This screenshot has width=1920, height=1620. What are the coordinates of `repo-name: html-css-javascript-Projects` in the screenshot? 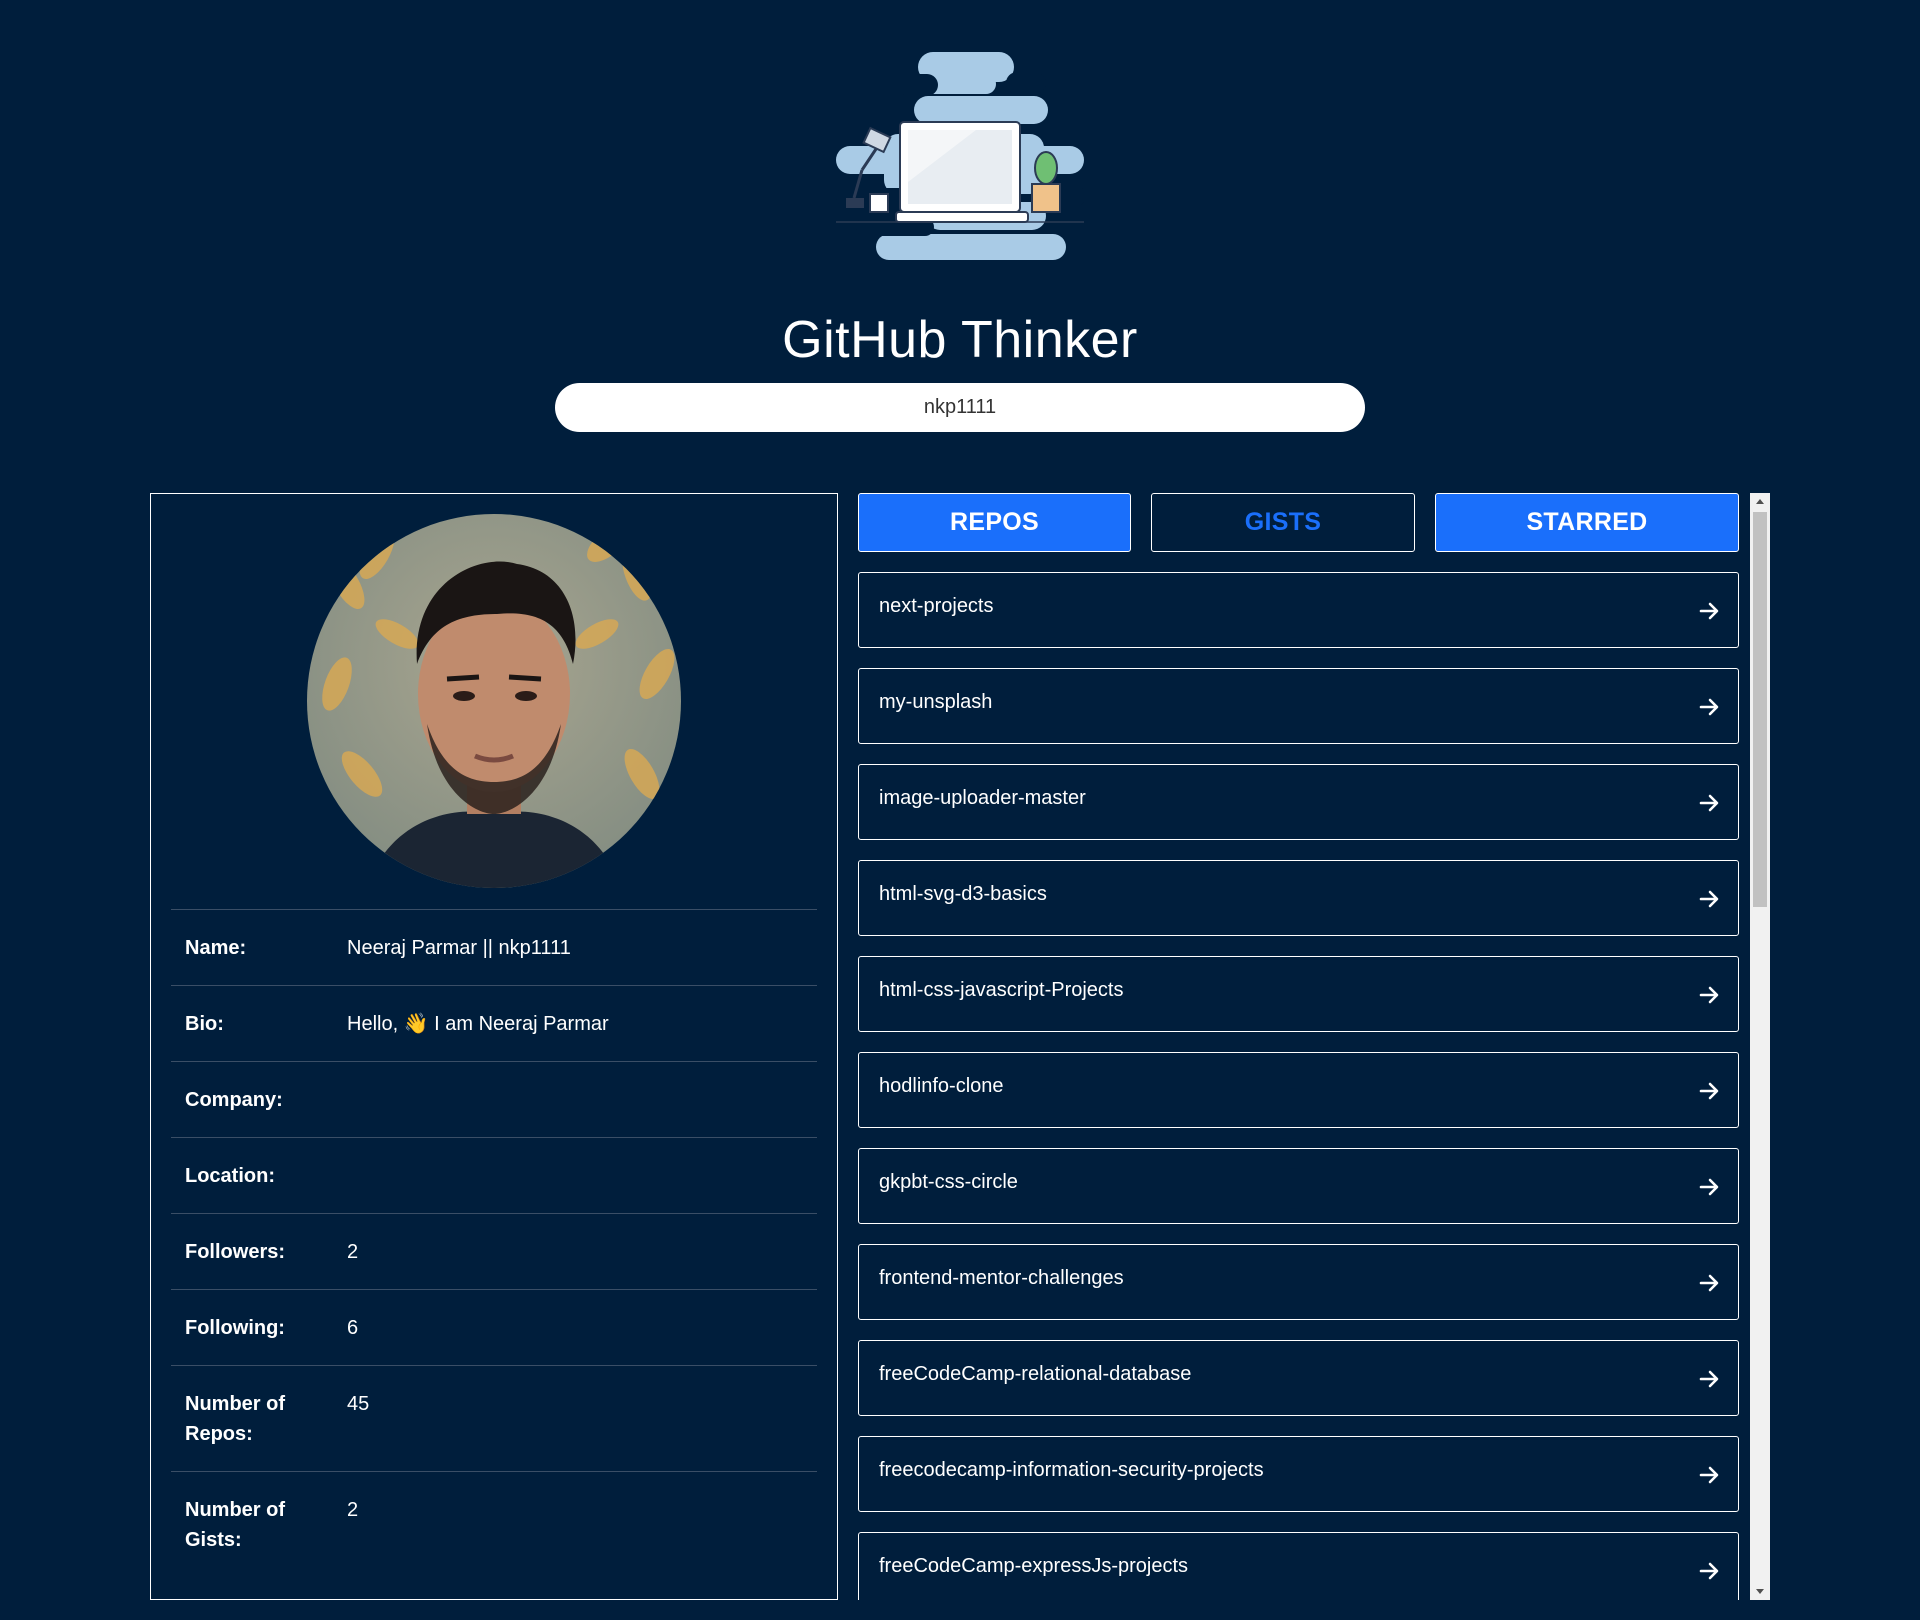 It's located at (1001, 990).